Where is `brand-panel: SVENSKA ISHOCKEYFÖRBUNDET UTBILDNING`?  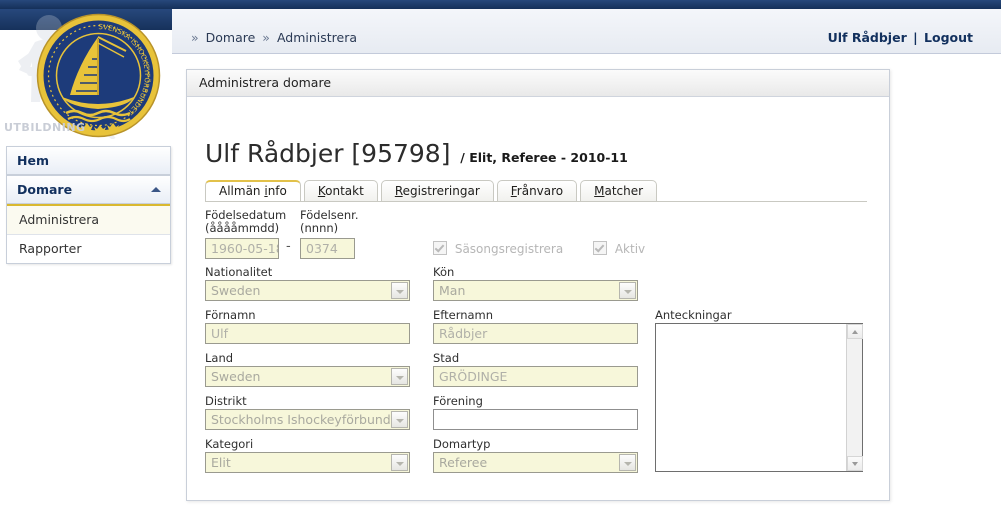 brand-panel: SVENSKA ISHOCKEYFÖRBUNDET UTBILDNING is located at coordinates (86, 74).